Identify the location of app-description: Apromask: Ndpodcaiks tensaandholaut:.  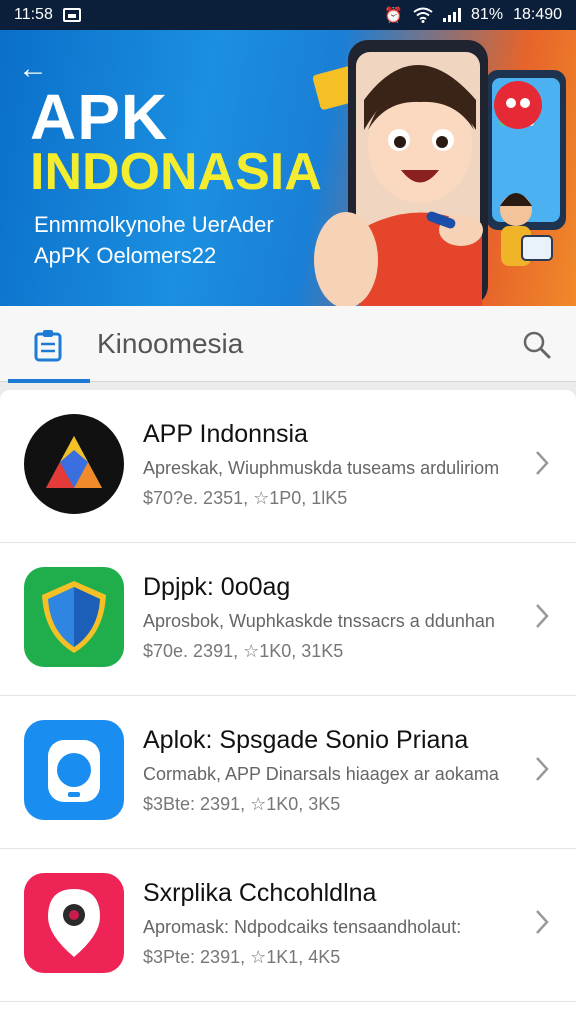
(302, 927).